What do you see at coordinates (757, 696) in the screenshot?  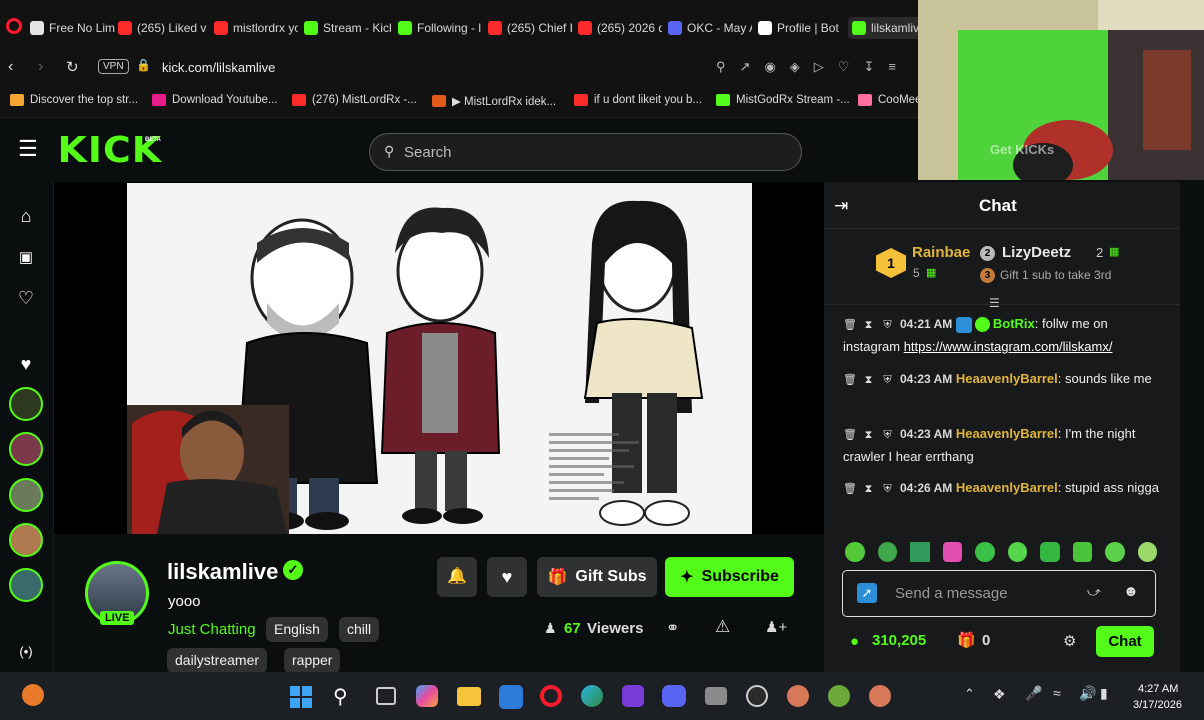 I see `obs-icon` at bounding box center [757, 696].